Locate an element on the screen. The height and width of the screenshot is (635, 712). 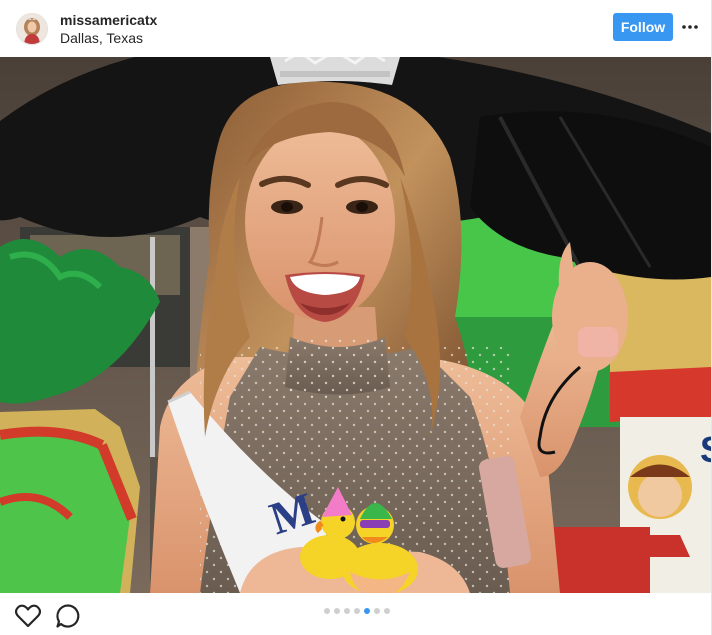
avatar-image is located at coordinates (32, 28).